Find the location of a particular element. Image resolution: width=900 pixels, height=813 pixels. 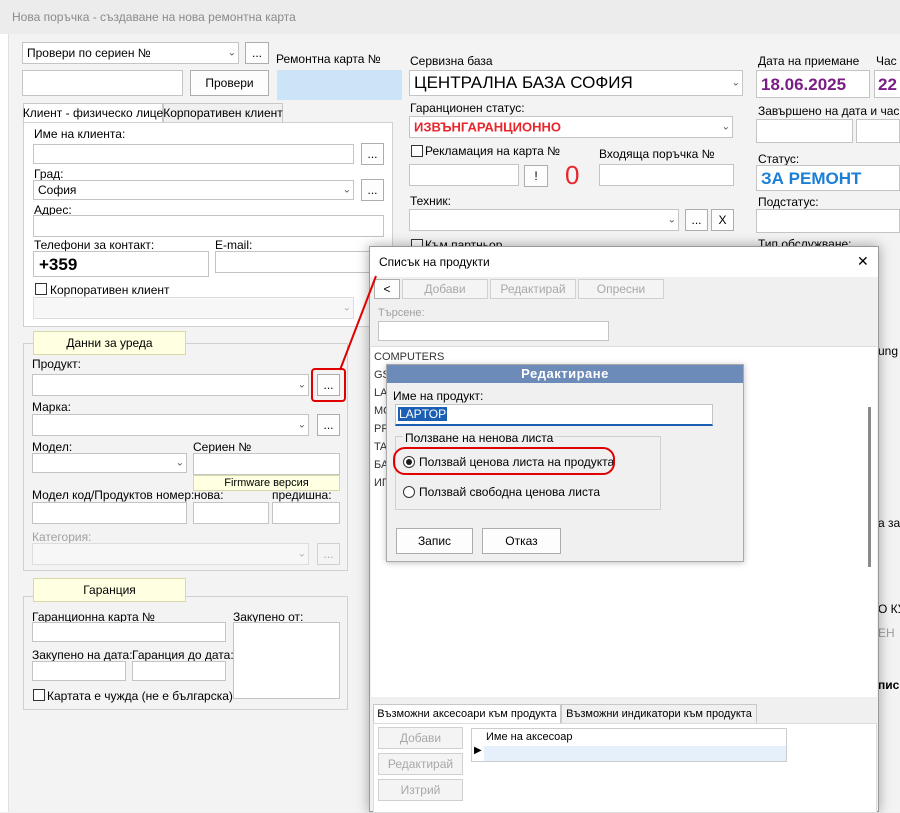

service-base-select: ЦЕНТРАЛНА БАЗА СОФИЯ ⌄ is located at coordinates (576, 83).